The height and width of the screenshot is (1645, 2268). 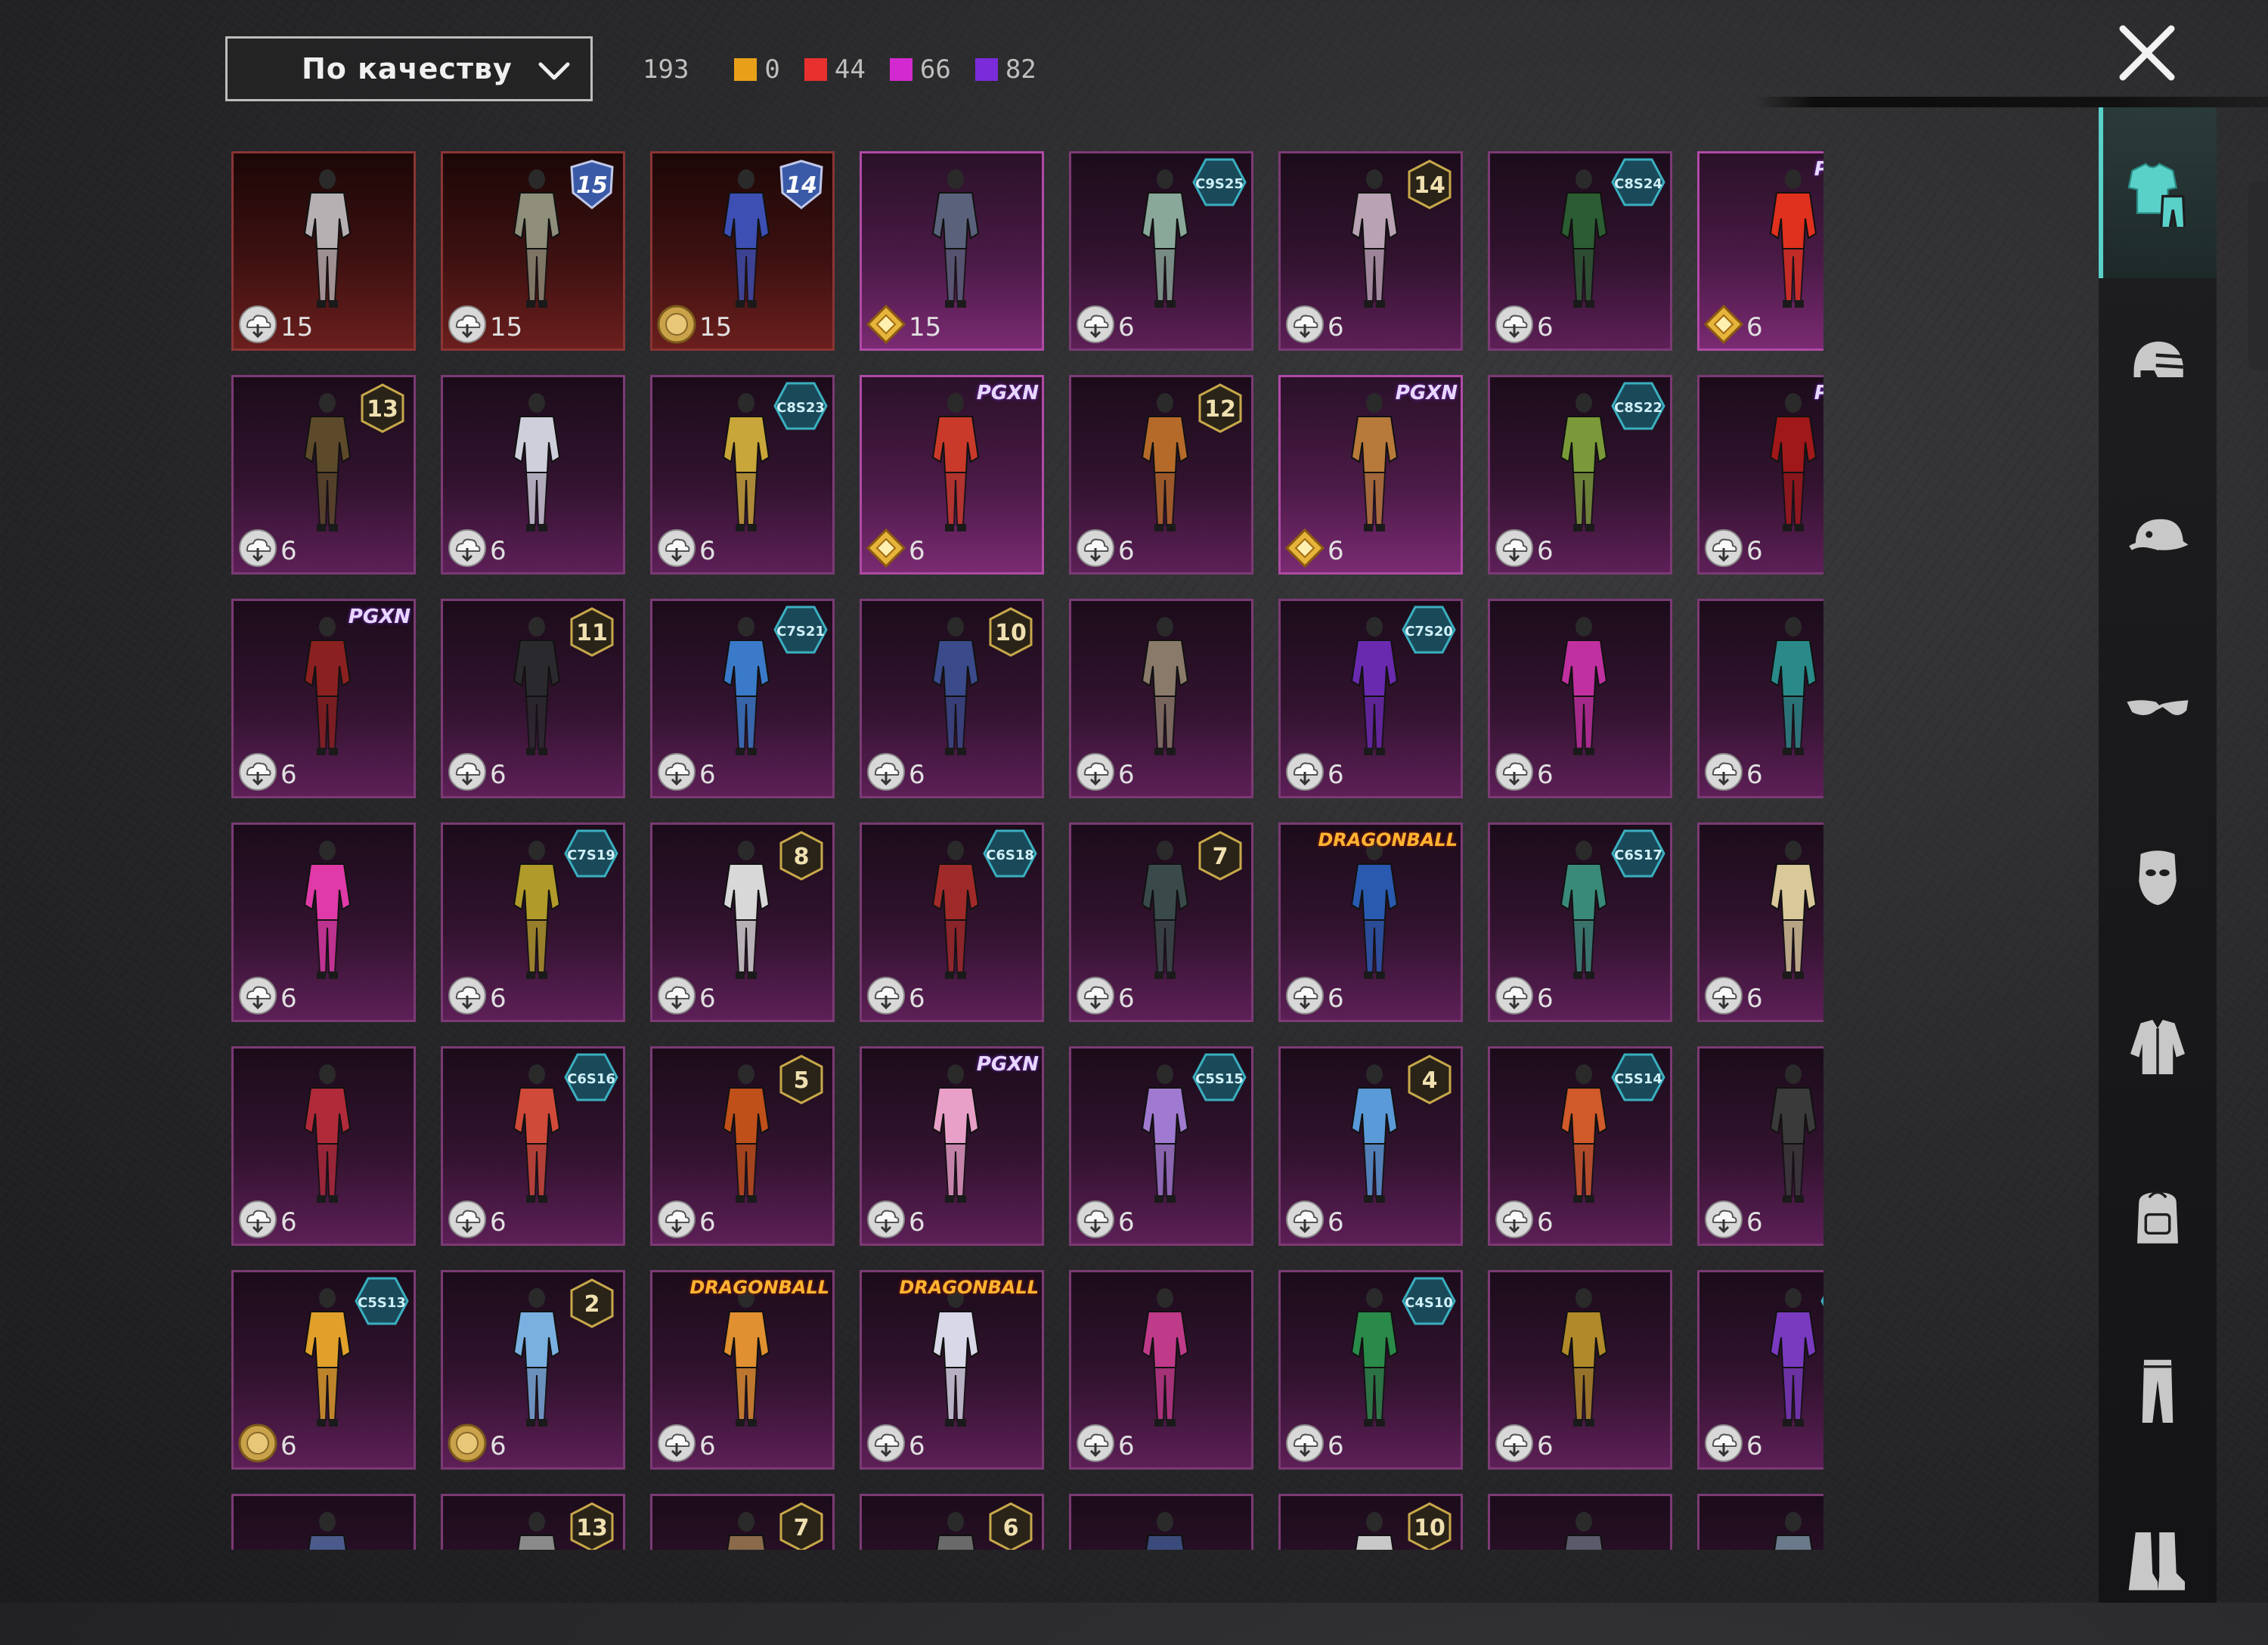 I want to click on outfit-card: 10, so click(x=1370, y=1522).